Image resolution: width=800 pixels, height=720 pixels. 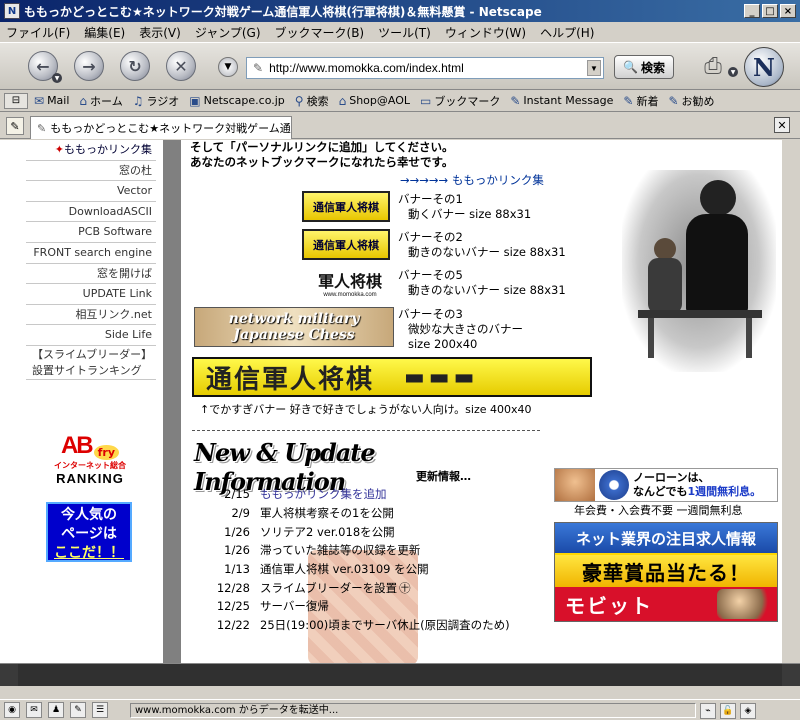 What do you see at coordinates (764, 67) in the screenshot?
I see `netscape-logo: N` at bounding box center [764, 67].